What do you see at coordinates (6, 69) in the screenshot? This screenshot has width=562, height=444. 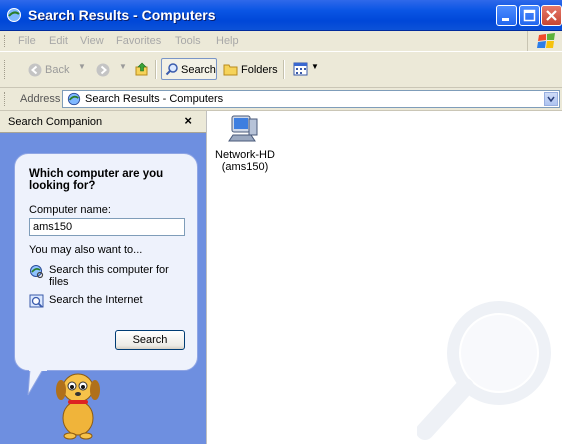 I see `toolbar-grip` at bounding box center [6, 69].